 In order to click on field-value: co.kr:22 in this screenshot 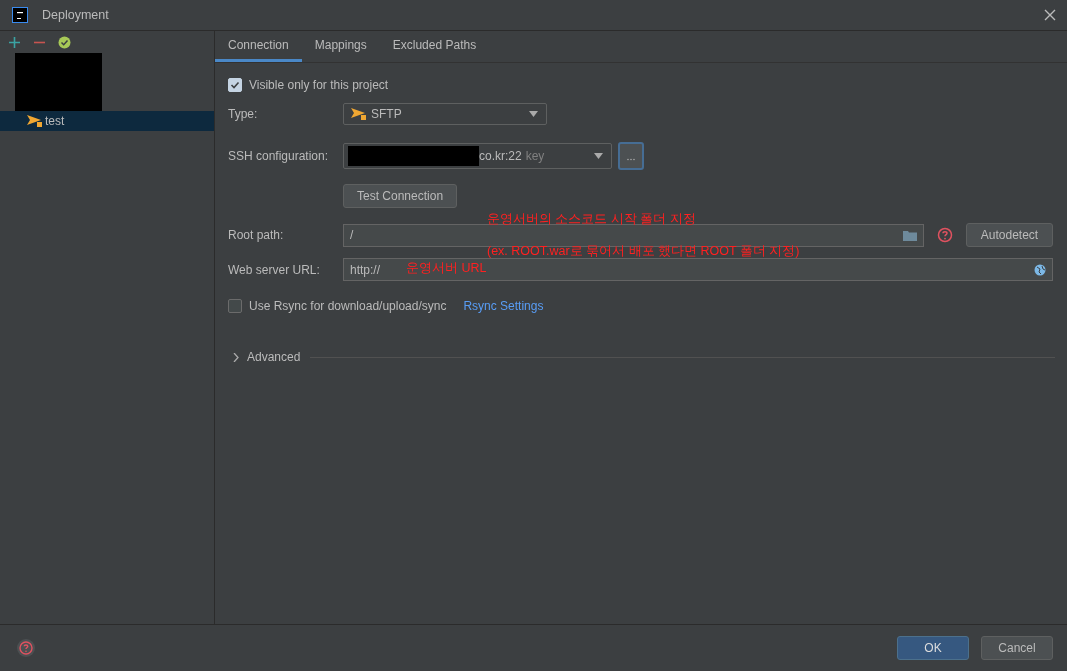, I will do `click(500, 156)`.